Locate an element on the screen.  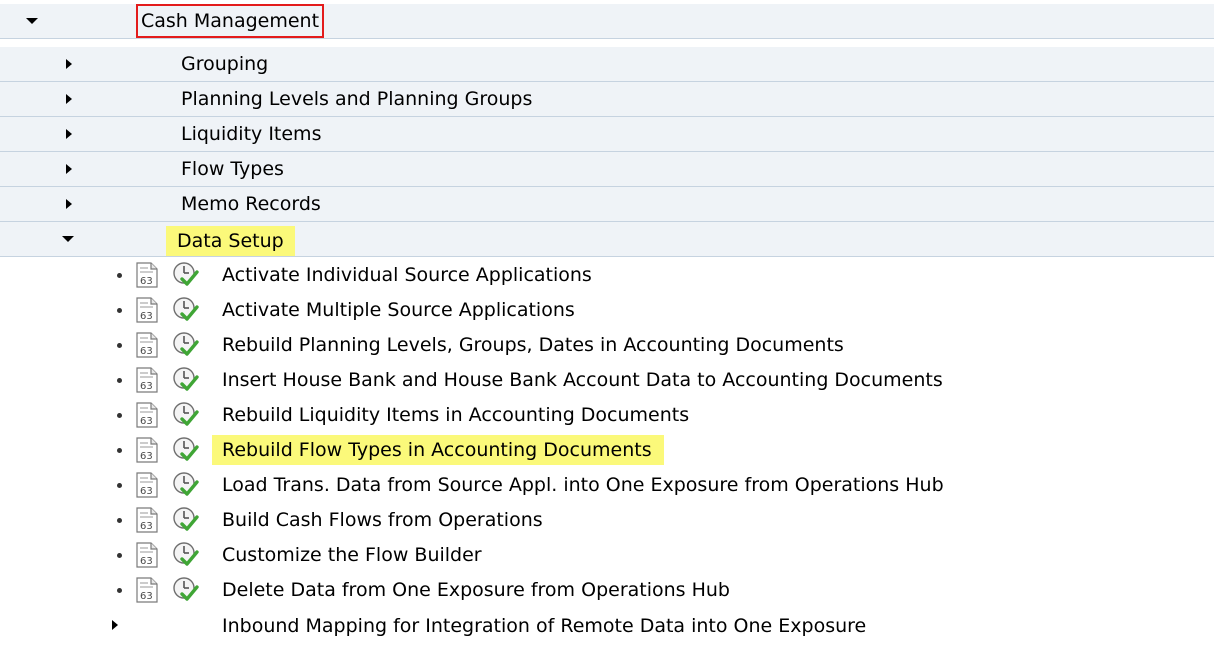
tree-node-cash-management: Cash Management is located at coordinates (607, 21).